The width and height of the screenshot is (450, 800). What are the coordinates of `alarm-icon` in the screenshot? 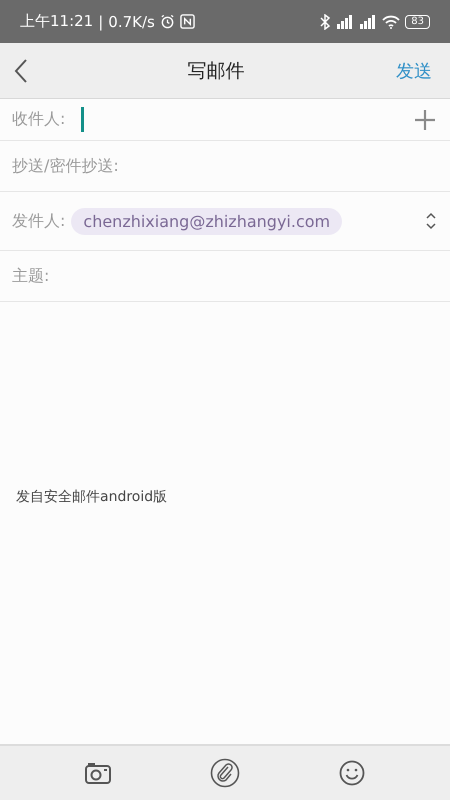 It's located at (167, 21).